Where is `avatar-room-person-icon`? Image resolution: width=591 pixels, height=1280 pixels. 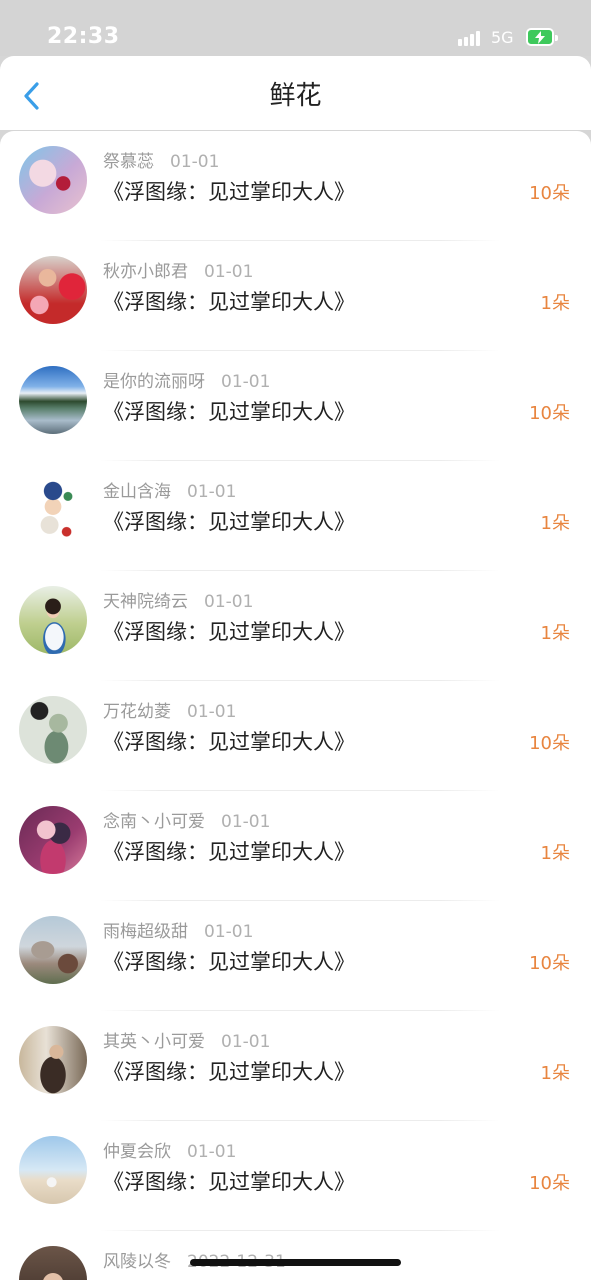
avatar-room-person-icon is located at coordinates (53, 1060).